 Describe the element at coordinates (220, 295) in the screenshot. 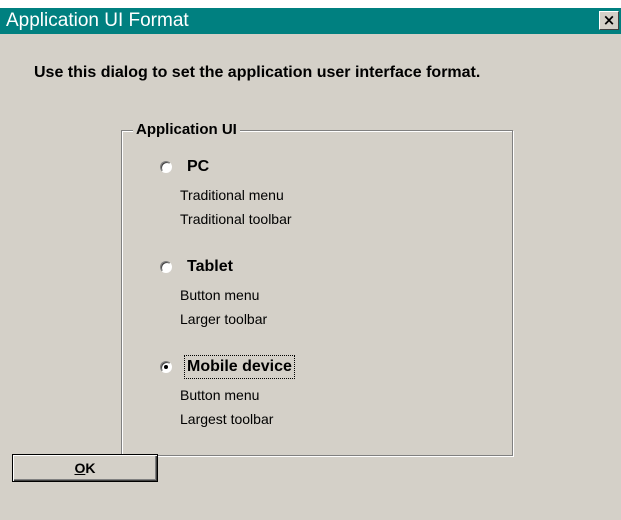

I see `option-tablet-description-1: Button menu` at that location.